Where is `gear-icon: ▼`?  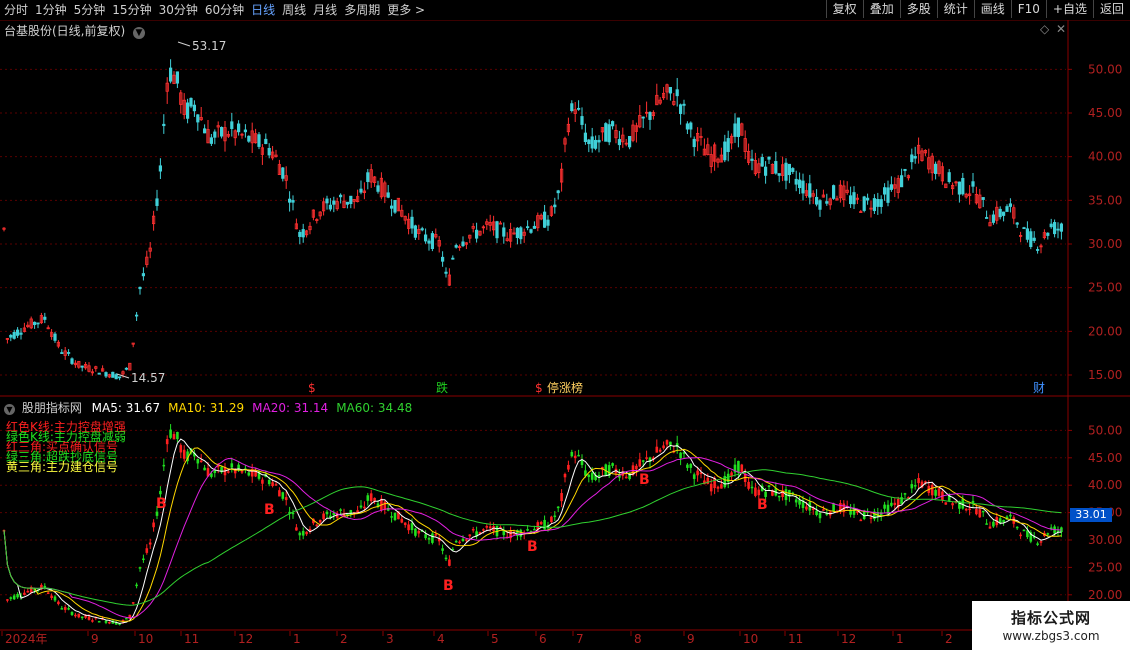 gear-icon: ▼ is located at coordinates (9, 409).